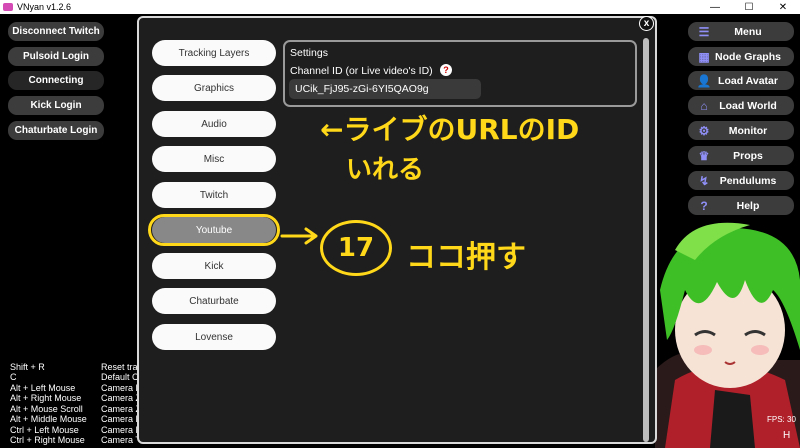 Image resolution: width=800 pixels, height=448 pixels. Describe the element at coordinates (786, 435) in the screenshot. I see `hide-ui-button: H` at that location.